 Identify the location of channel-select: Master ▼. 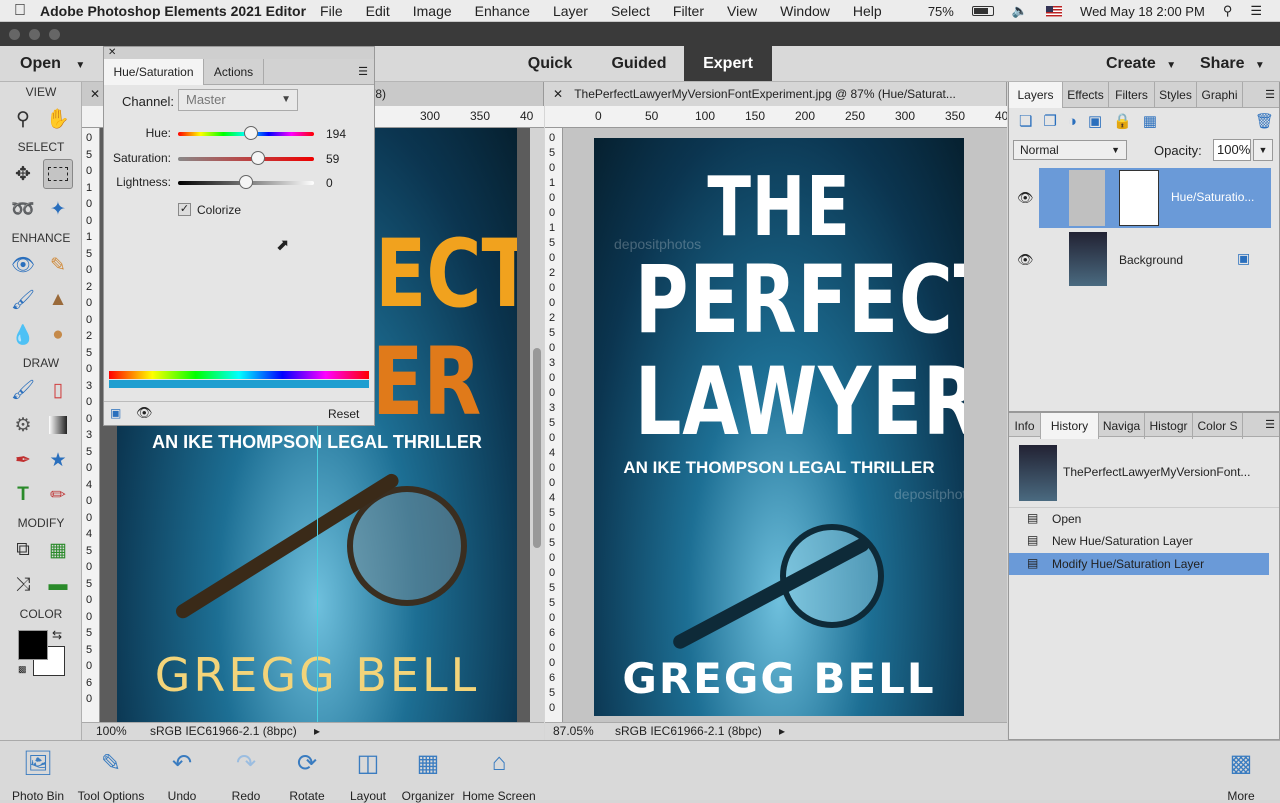
(238, 100).